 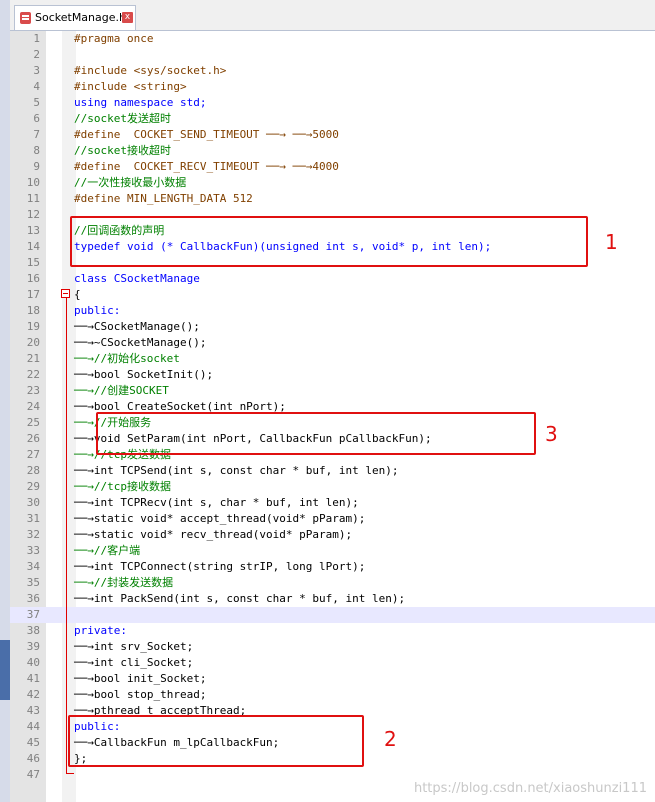 I want to click on code-line: 8 //socket接收超时, so click(x=332, y=151).